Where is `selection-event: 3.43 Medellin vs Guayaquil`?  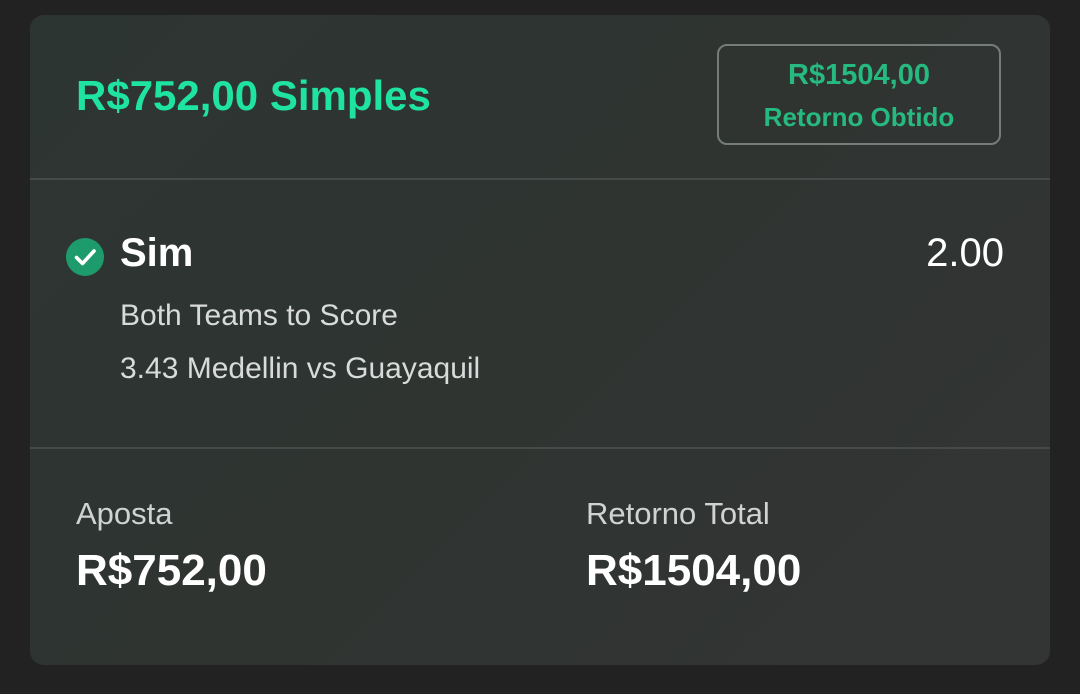 selection-event: 3.43 Medellin vs Guayaquil is located at coordinates (300, 368).